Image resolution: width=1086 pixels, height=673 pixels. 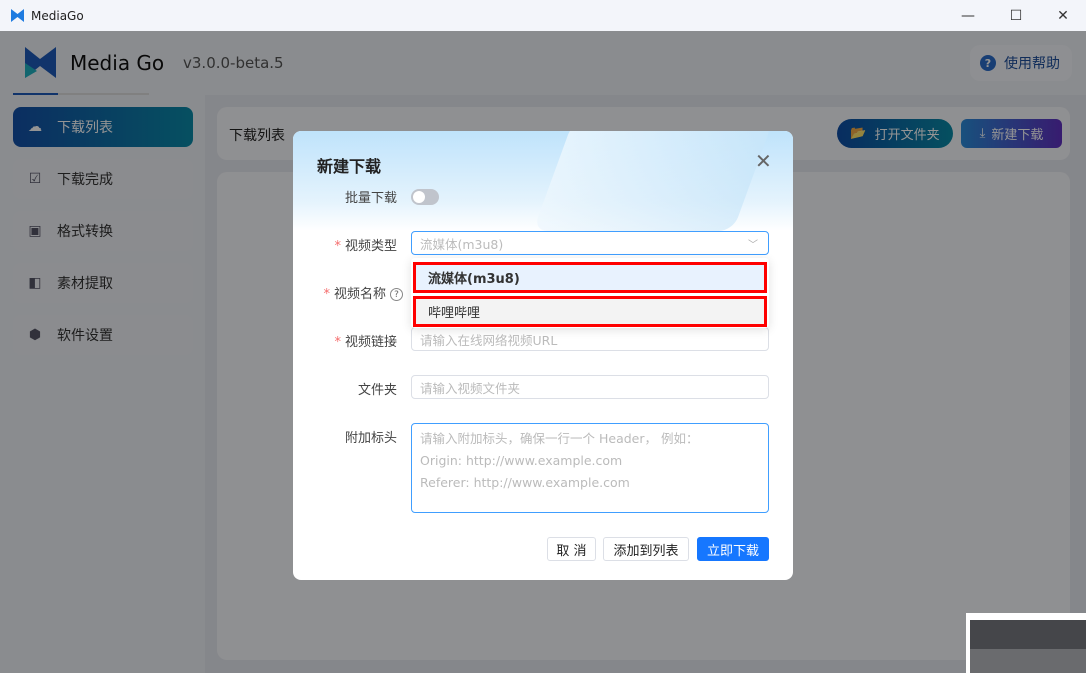 I want to click on folder-input: 请输入视频文件夹, so click(x=590, y=387).